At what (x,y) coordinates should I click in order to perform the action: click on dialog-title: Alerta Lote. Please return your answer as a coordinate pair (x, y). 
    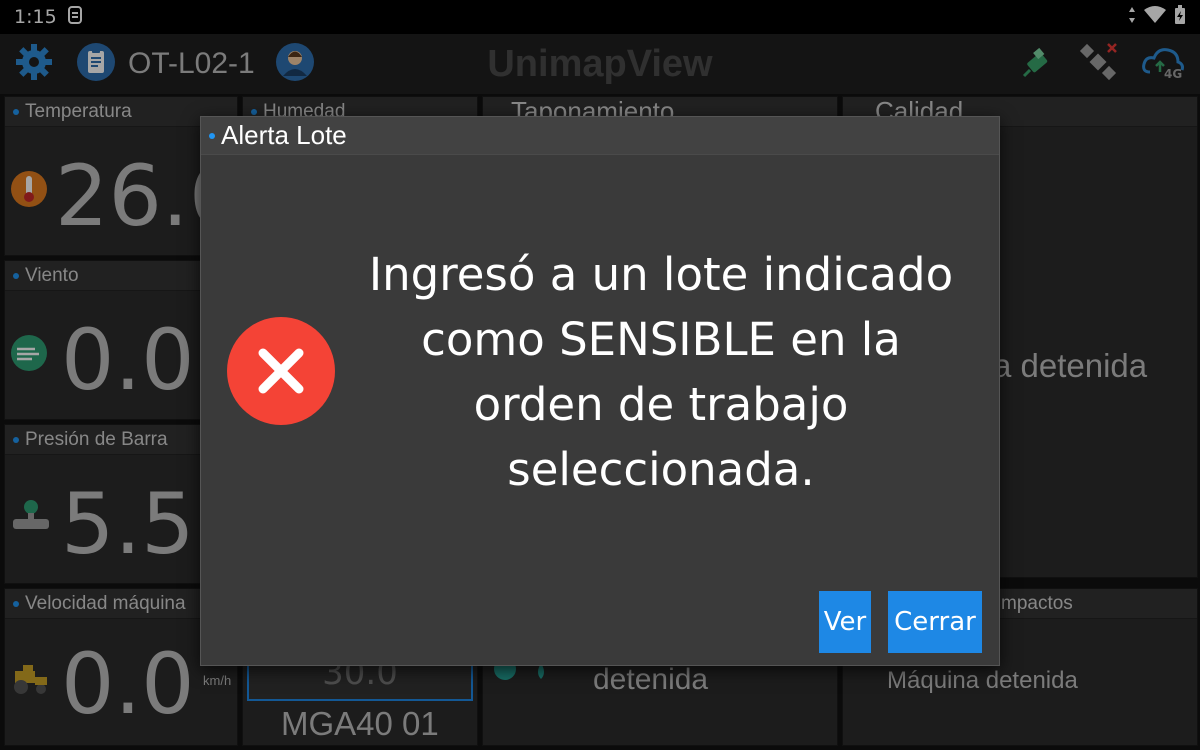
    Looking at the image, I should click on (284, 135).